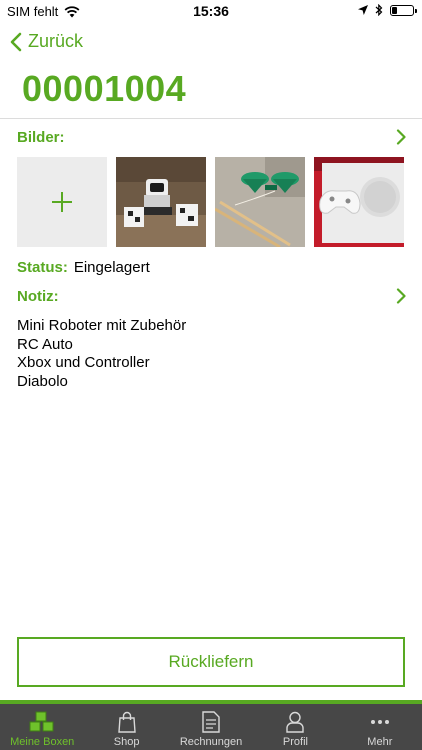 The height and width of the screenshot is (750, 422). What do you see at coordinates (380, 727) in the screenshot?
I see `tab-mehr: Mehr` at bounding box center [380, 727].